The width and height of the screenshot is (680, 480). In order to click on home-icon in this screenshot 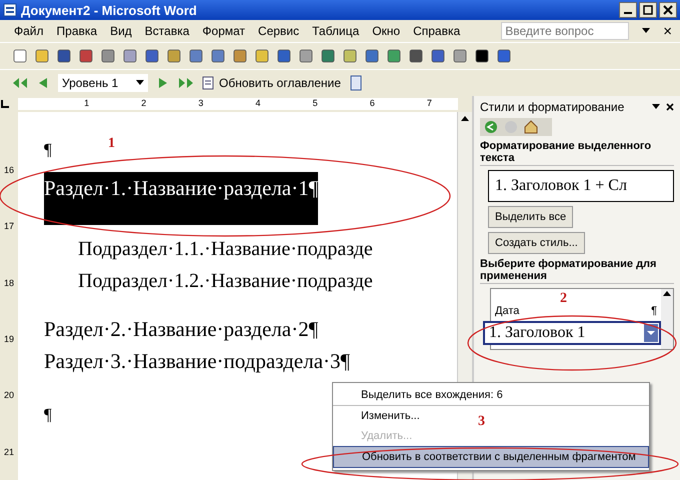, I will do `click(531, 127)`.